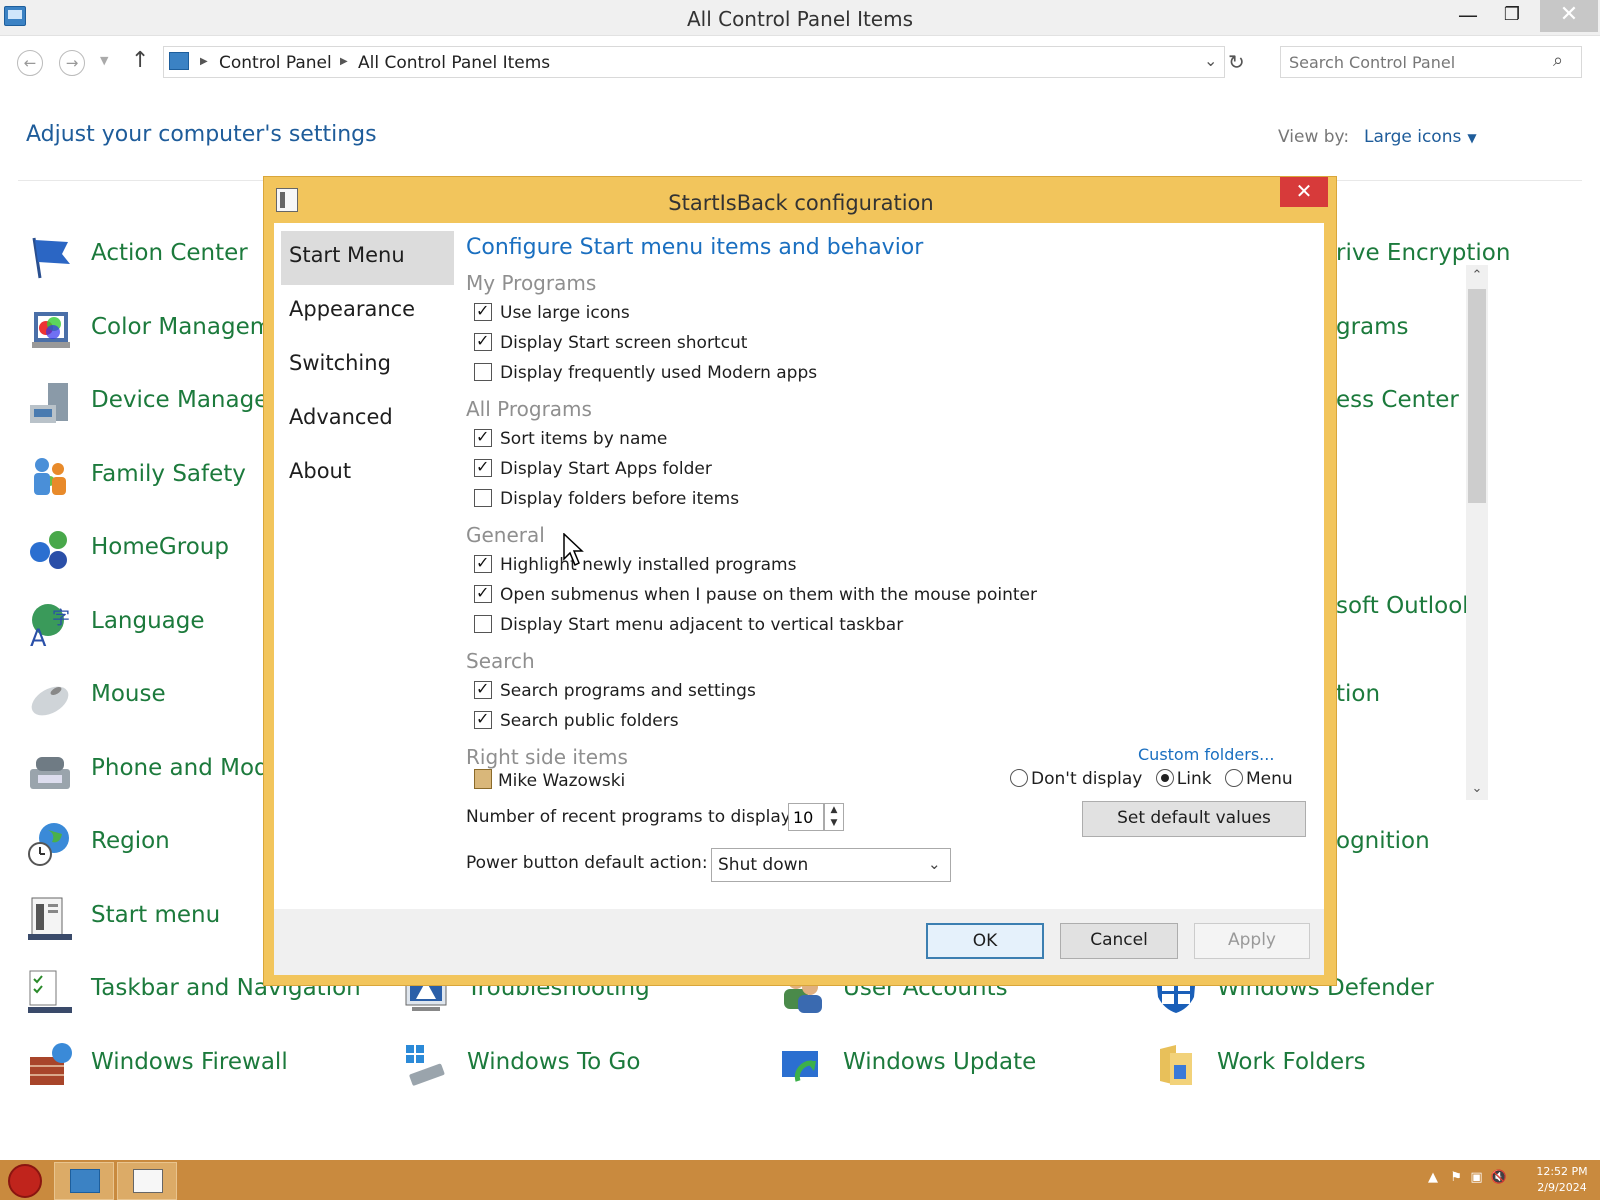 The image size is (1600, 1200). Describe the element at coordinates (635, 564) in the screenshot. I see `opt-highlight-new-programs: Highlight newly installed programs` at that location.